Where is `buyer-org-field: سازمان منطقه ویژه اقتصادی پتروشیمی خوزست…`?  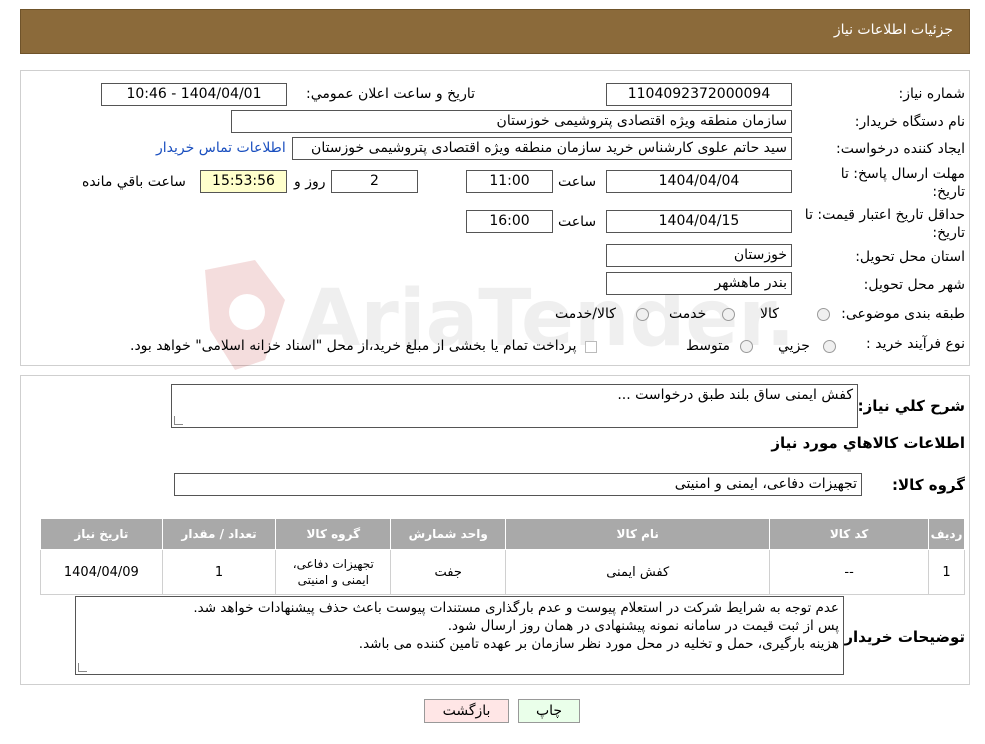 buyer-org-field: سازمان منطقه ویژه اقتصادی پتروشیمی خوزست… is located at coordinates (511, 121).